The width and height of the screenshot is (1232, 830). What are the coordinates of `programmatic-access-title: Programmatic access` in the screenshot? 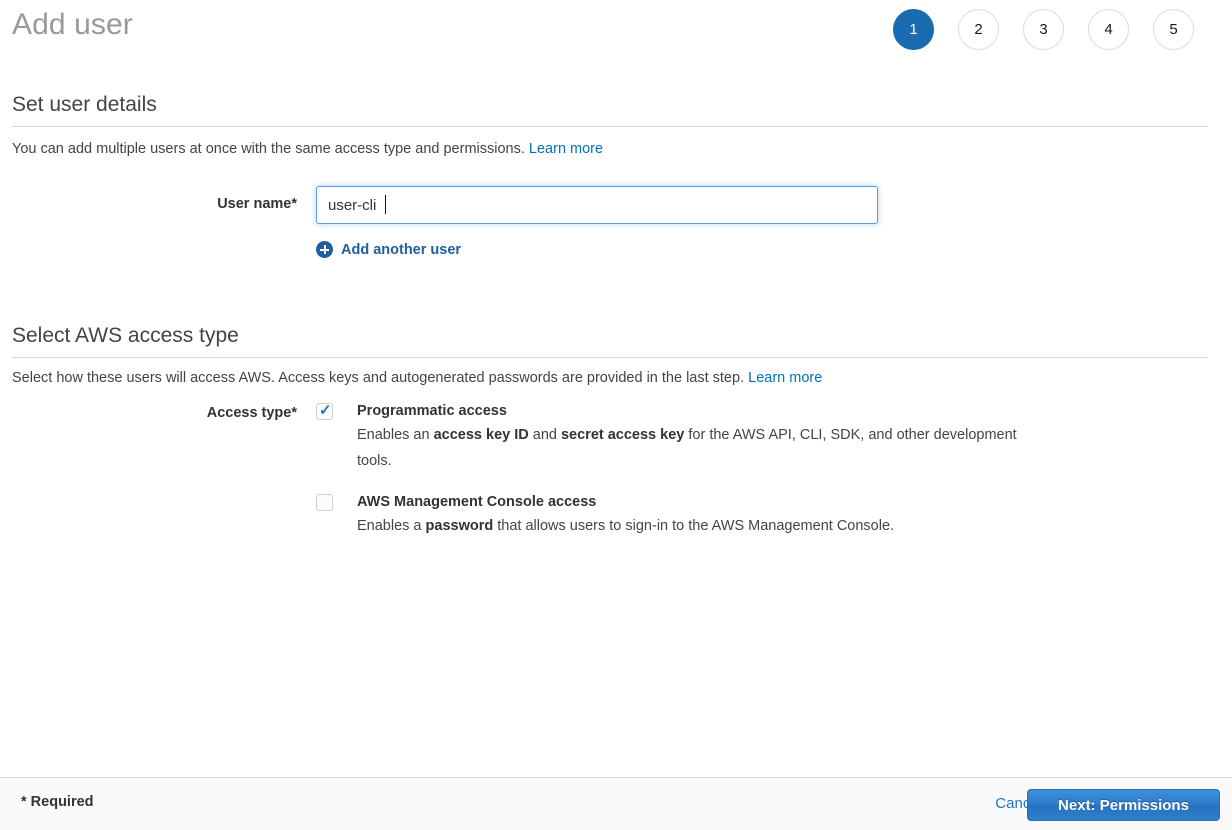 It's located at (432, 411).